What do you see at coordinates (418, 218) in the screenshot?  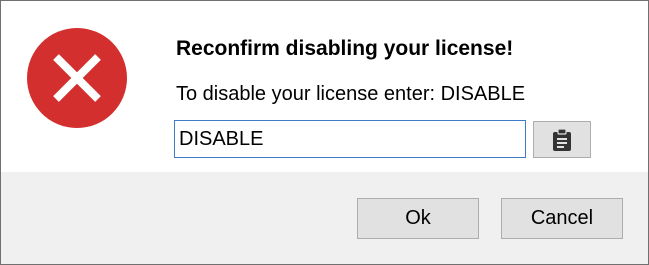 I see `ok-button: Ok` at bounding box center [418, 218].